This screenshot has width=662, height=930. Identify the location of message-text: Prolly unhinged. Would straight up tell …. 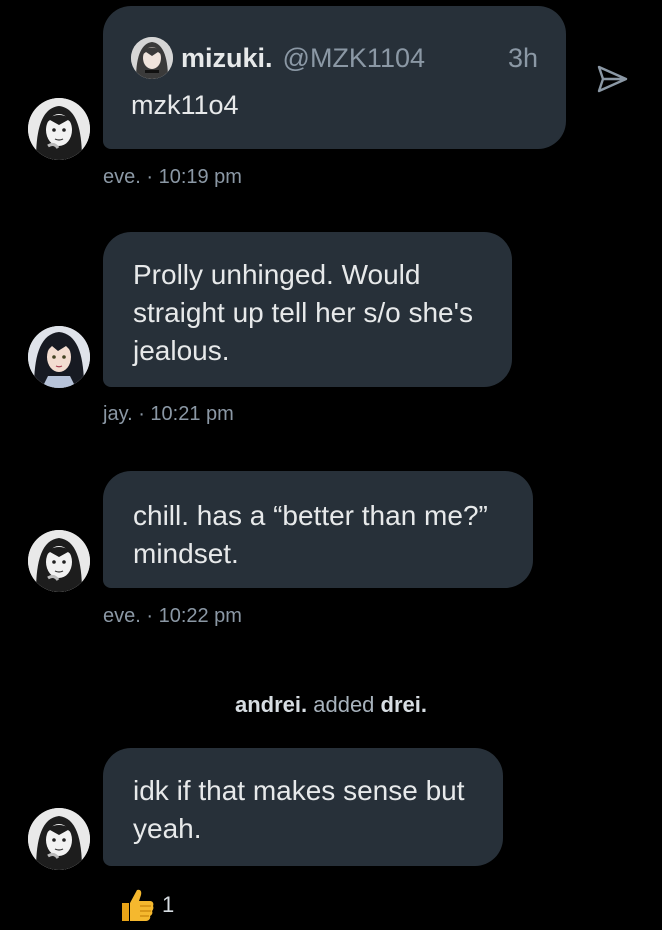
(303, 312).